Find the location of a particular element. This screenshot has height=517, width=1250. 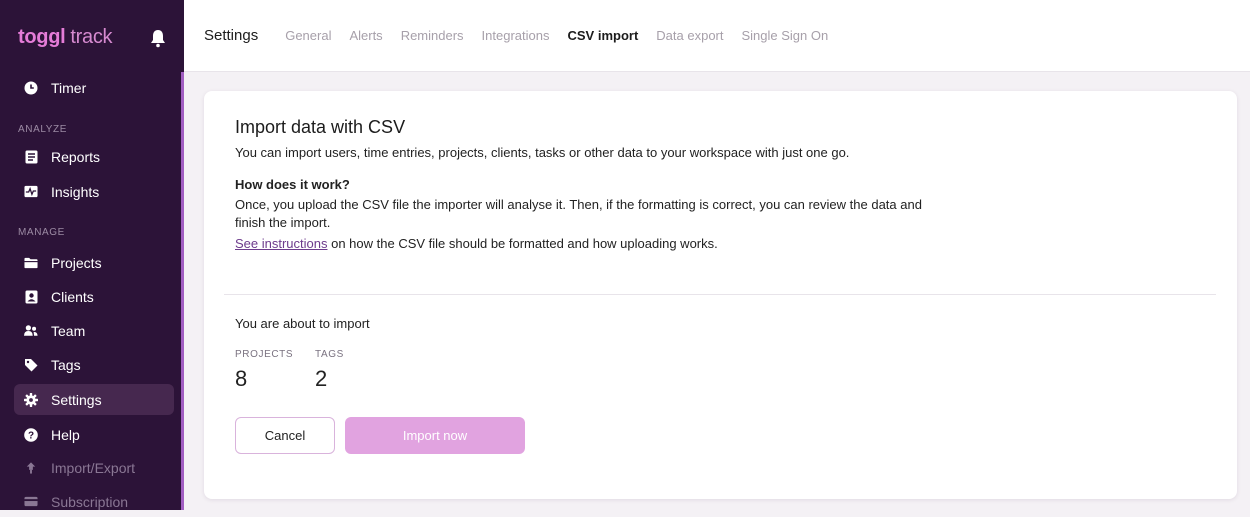

sidebar-item-projects: Projects is located at coordinates (94, 262).